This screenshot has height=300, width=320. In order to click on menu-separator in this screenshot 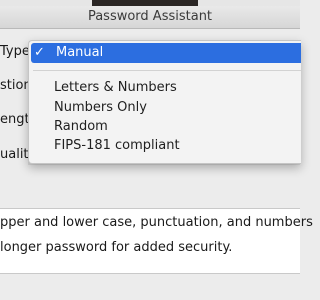, I will do `click(167, 70)`.